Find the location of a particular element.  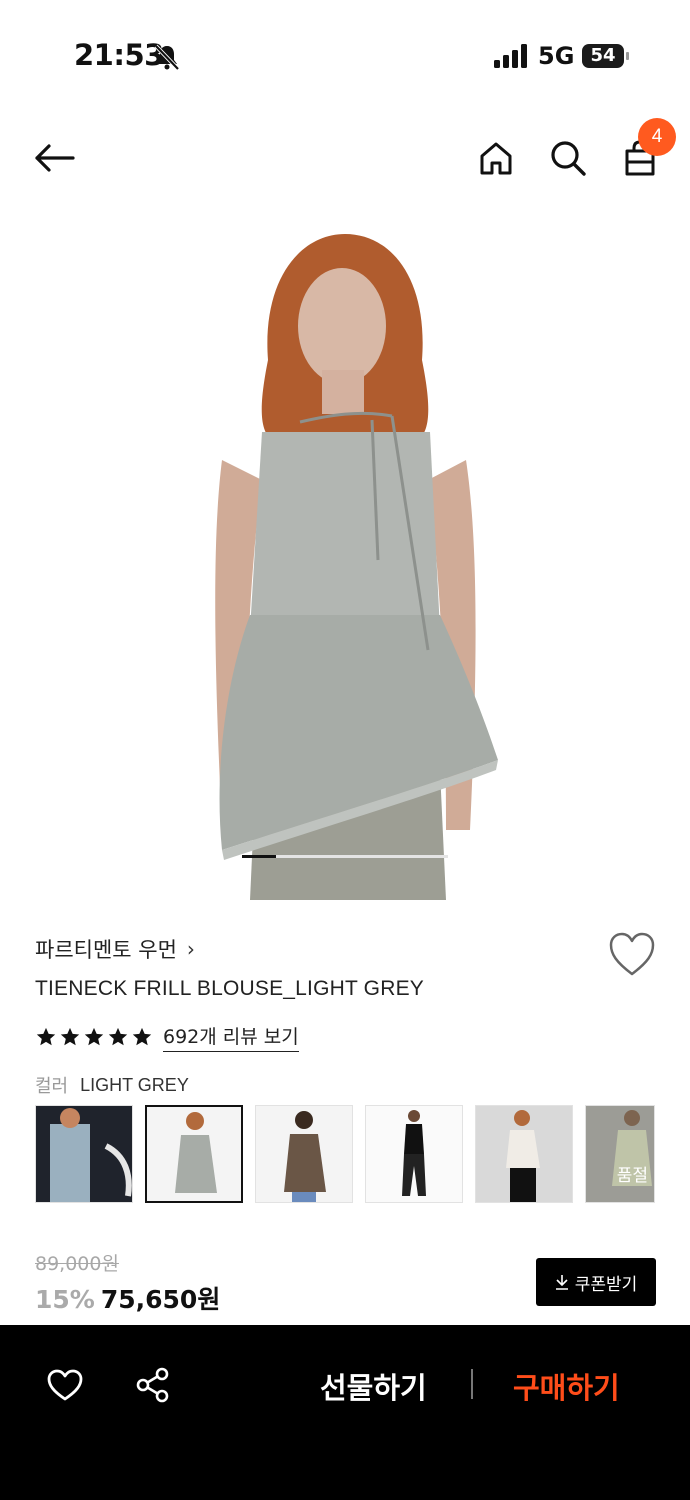

home-icon is located at coordinates (496, 158).